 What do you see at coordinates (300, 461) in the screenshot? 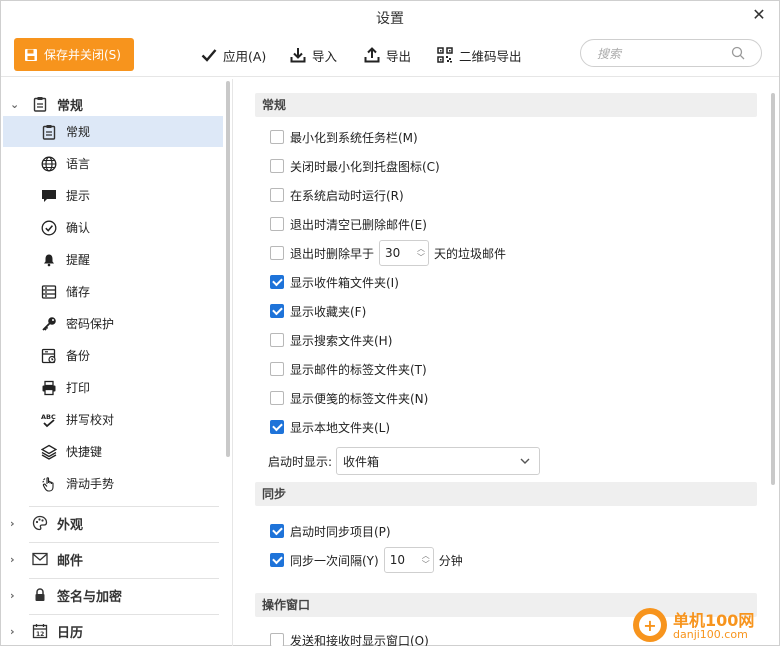
I see `startup-show-label: 启动时显示:` at bounding box center [300, 461].